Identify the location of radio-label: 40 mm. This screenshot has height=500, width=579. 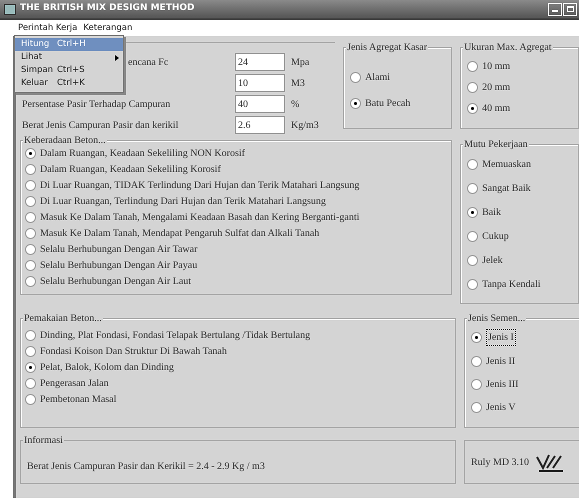
(496, 109).